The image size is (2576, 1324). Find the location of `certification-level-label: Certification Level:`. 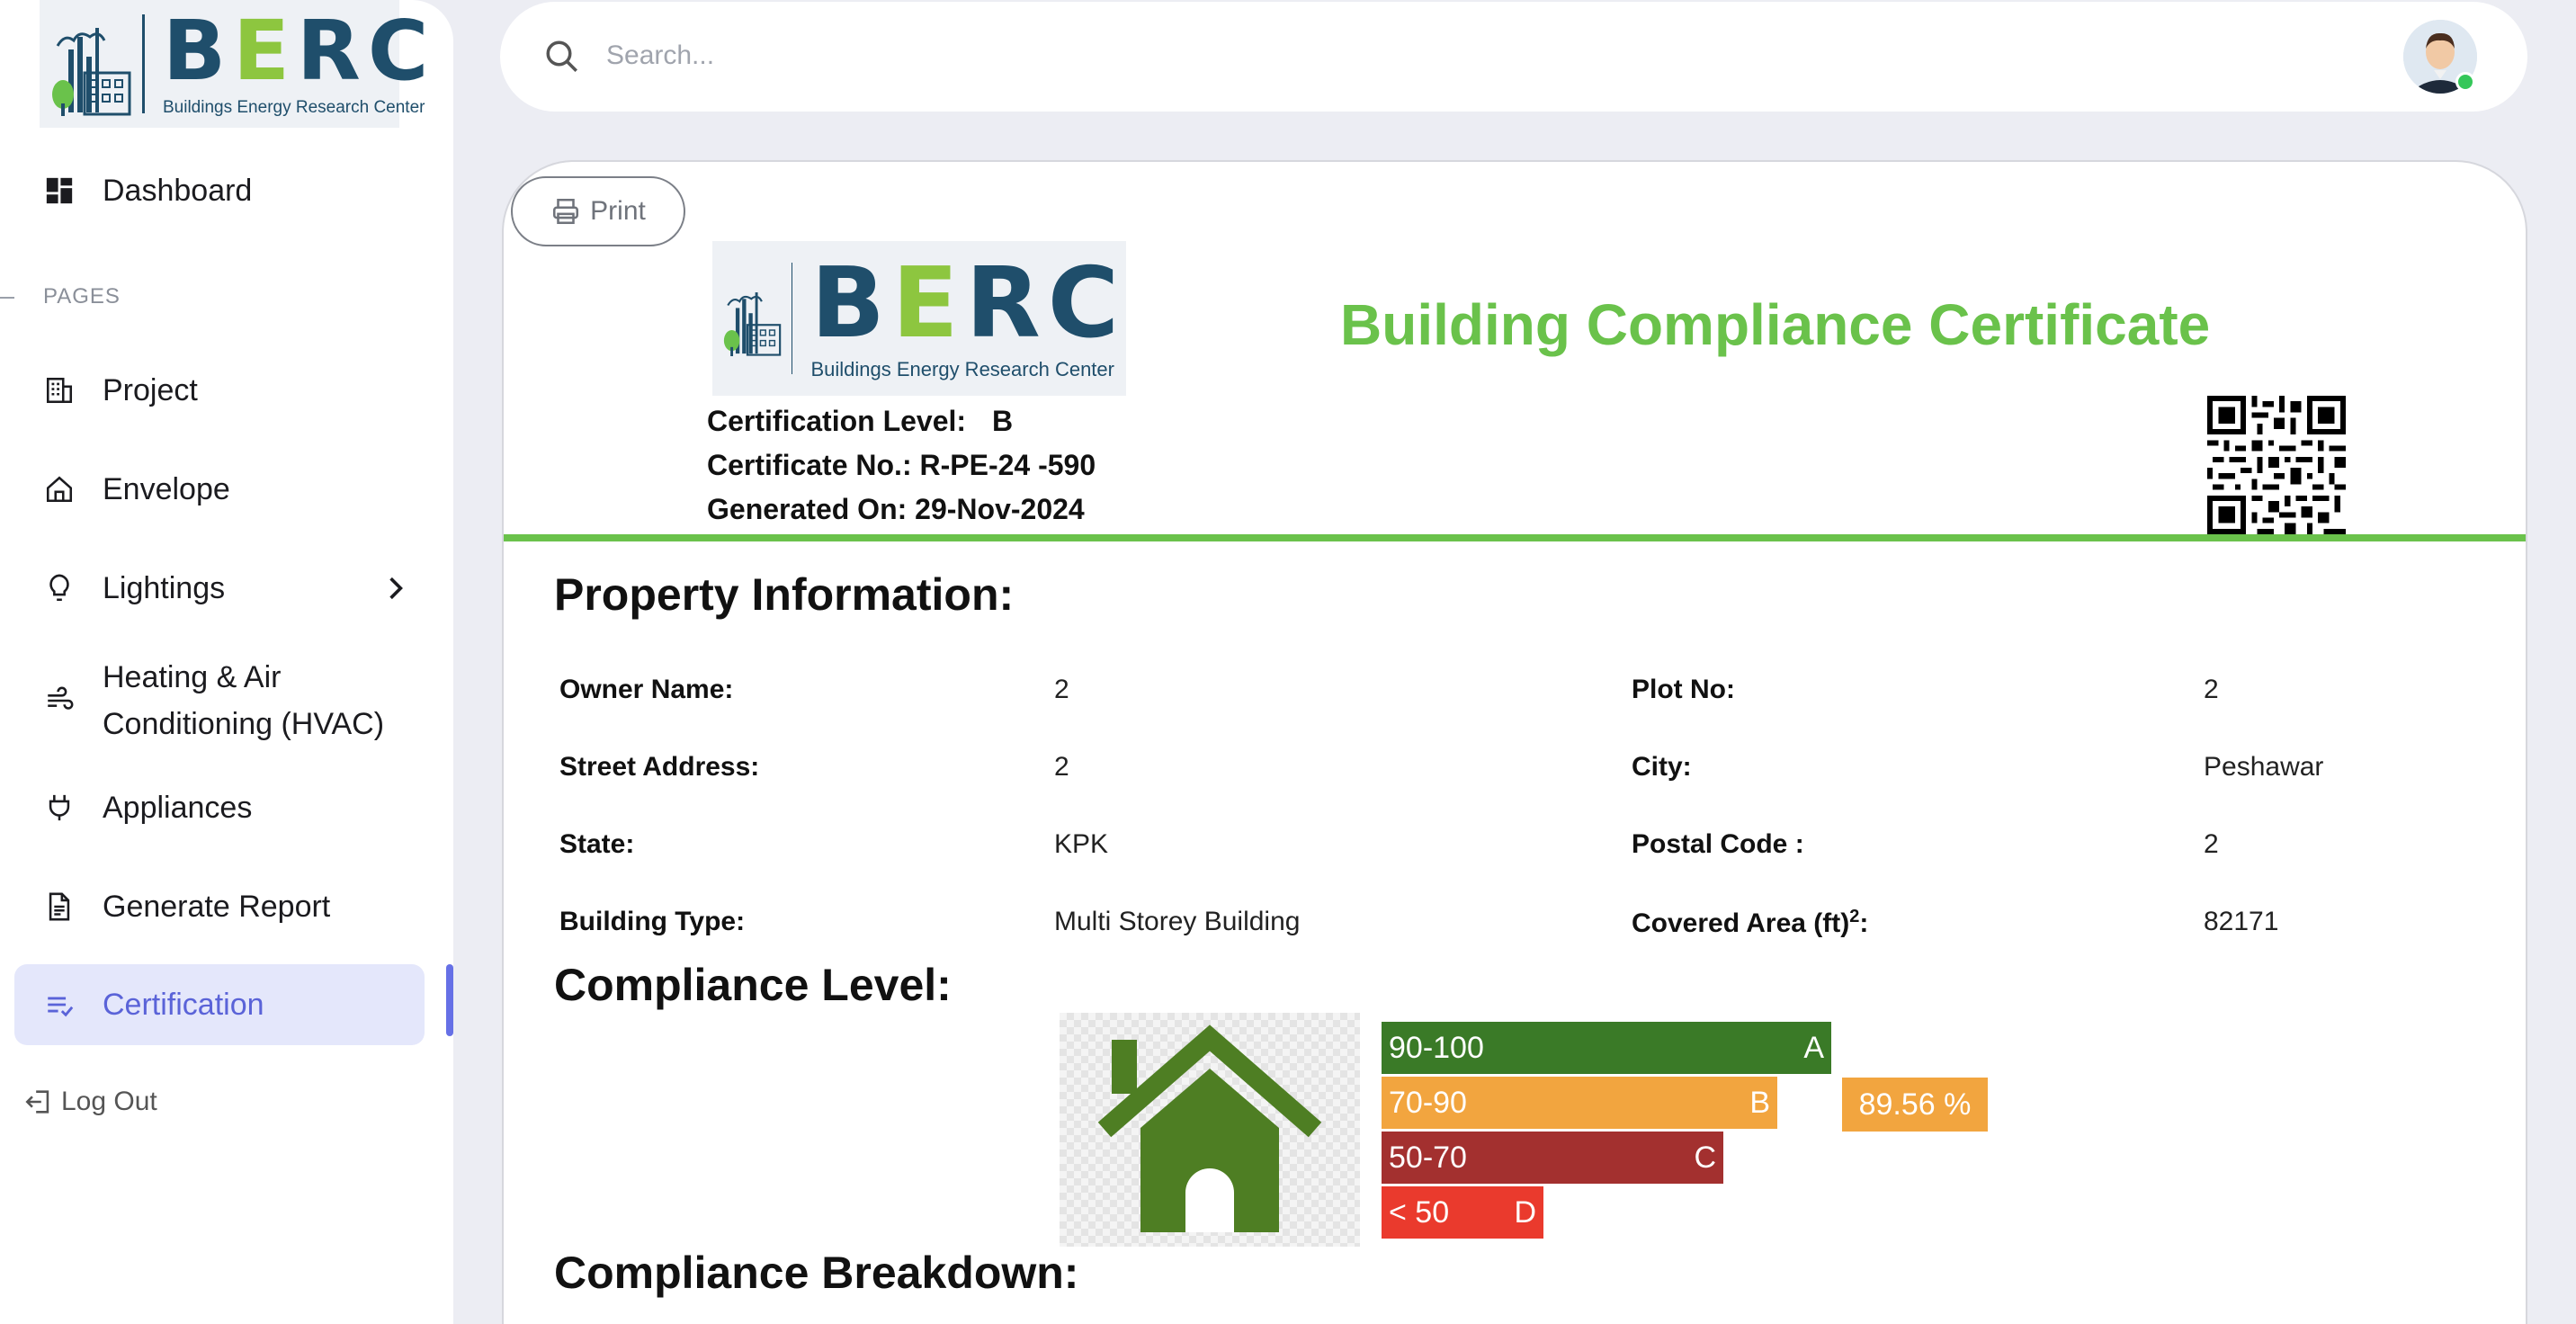

certification-level-label: Certification Level: is located at coordinates (837, 421).